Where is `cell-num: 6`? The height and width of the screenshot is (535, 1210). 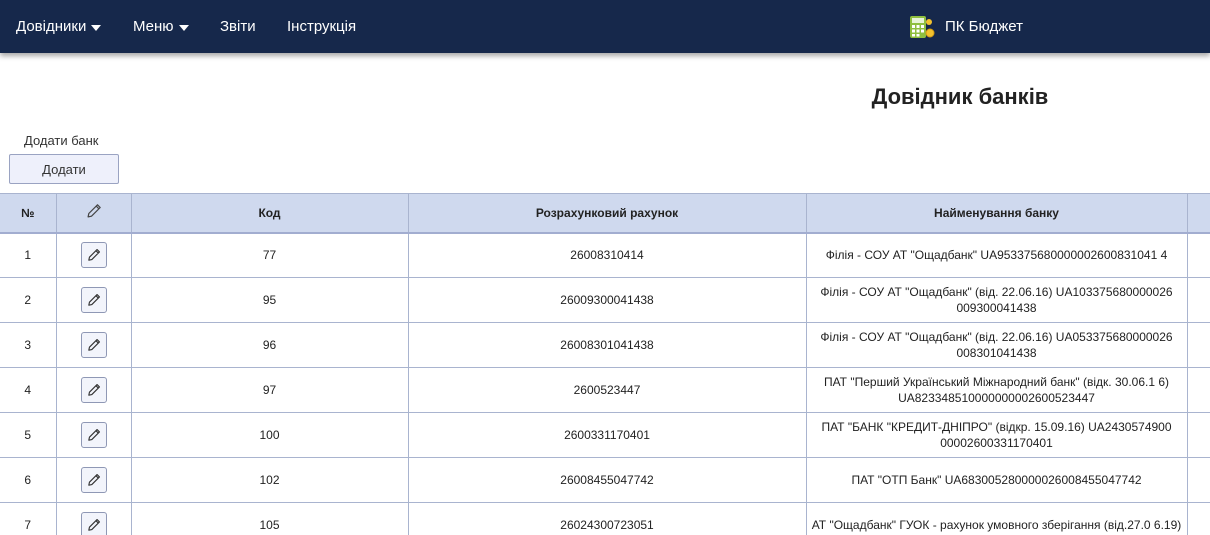 cell-num: 6 is located at coordinates (28, 480).